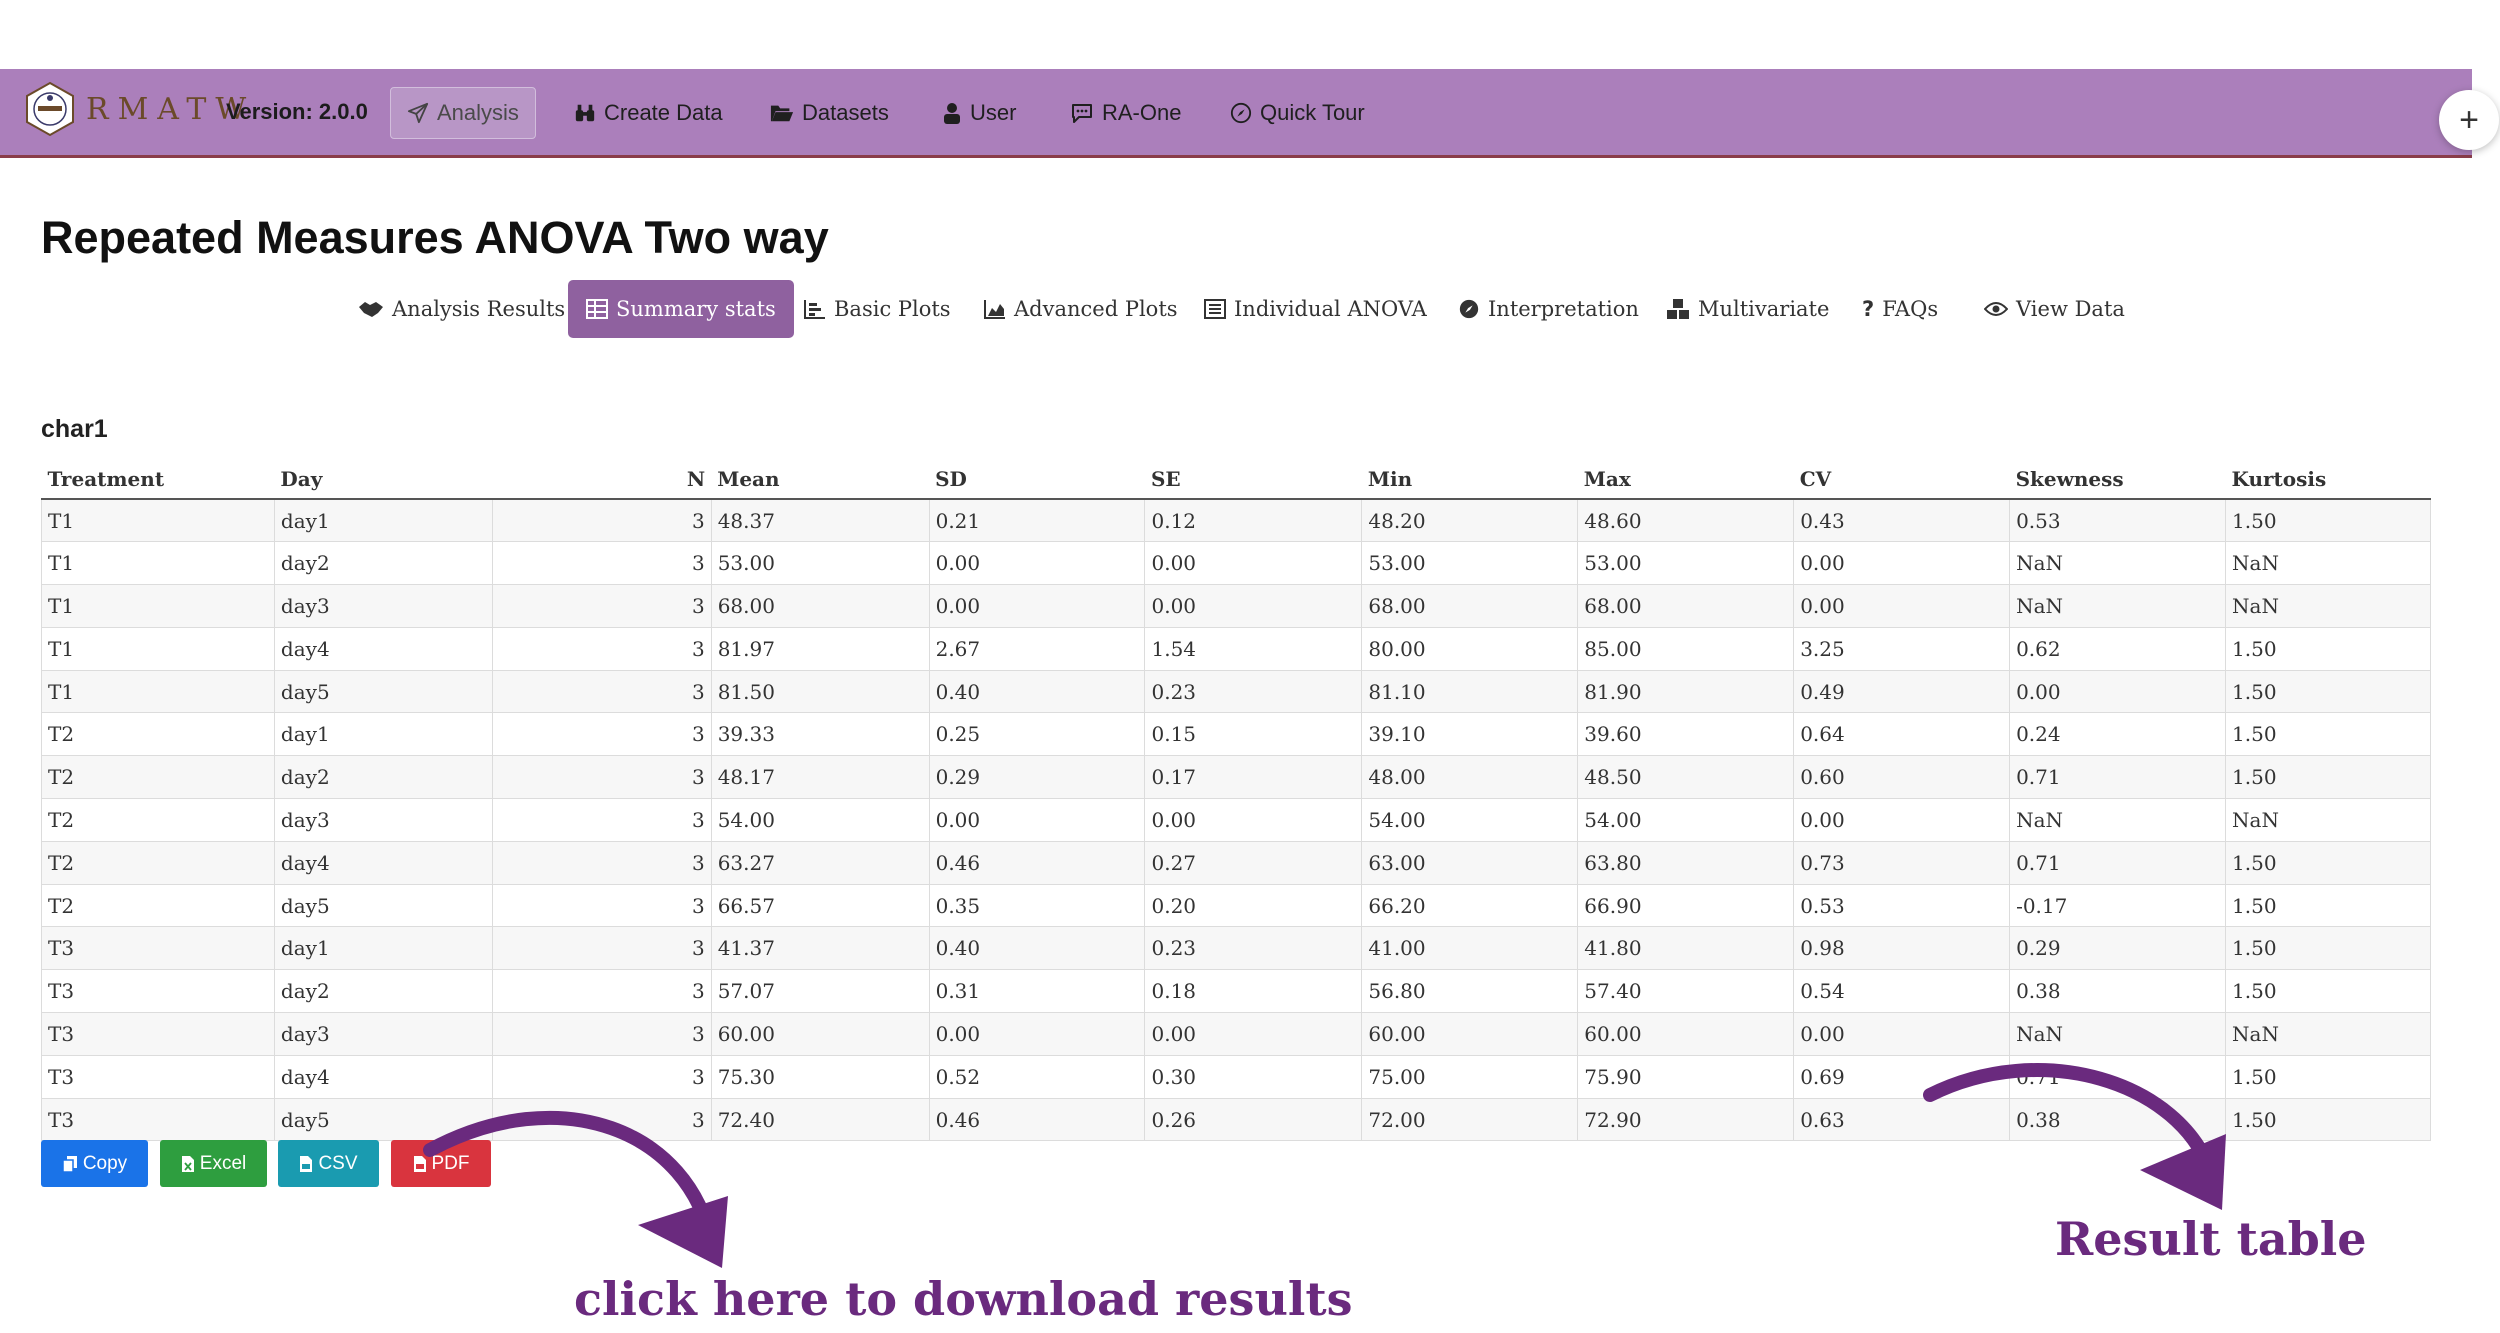  Describe the element at coordinates (683, 1232) in the screenshot. I see `download-arrowhead` at that location.